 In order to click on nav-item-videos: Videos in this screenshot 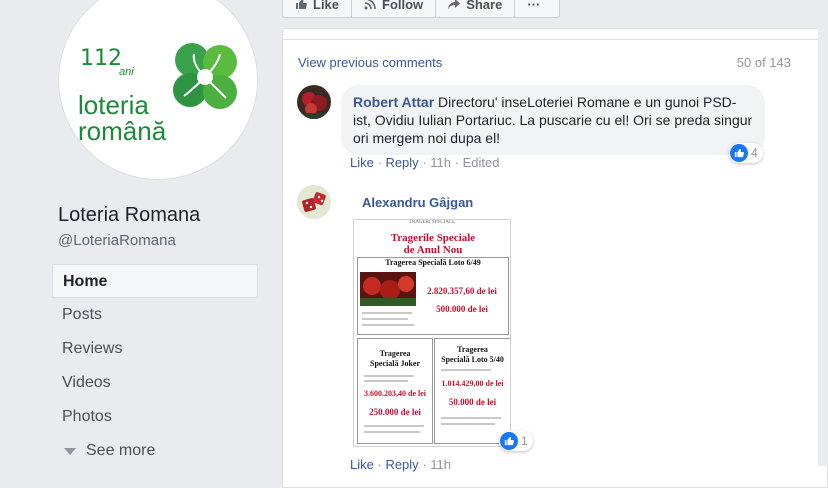, I will do `click(155, 383)`.